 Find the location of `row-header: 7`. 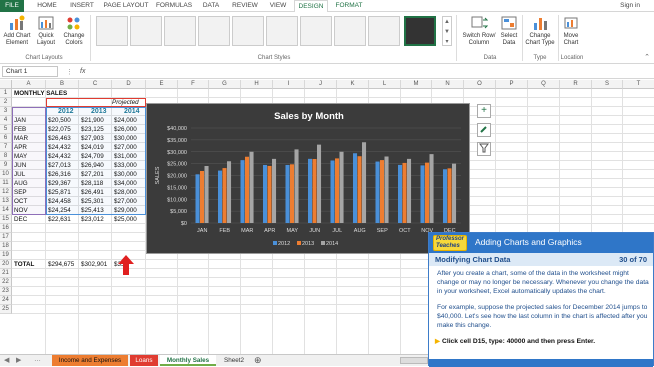

row-header: 7 is located at coordinates (6, 147).